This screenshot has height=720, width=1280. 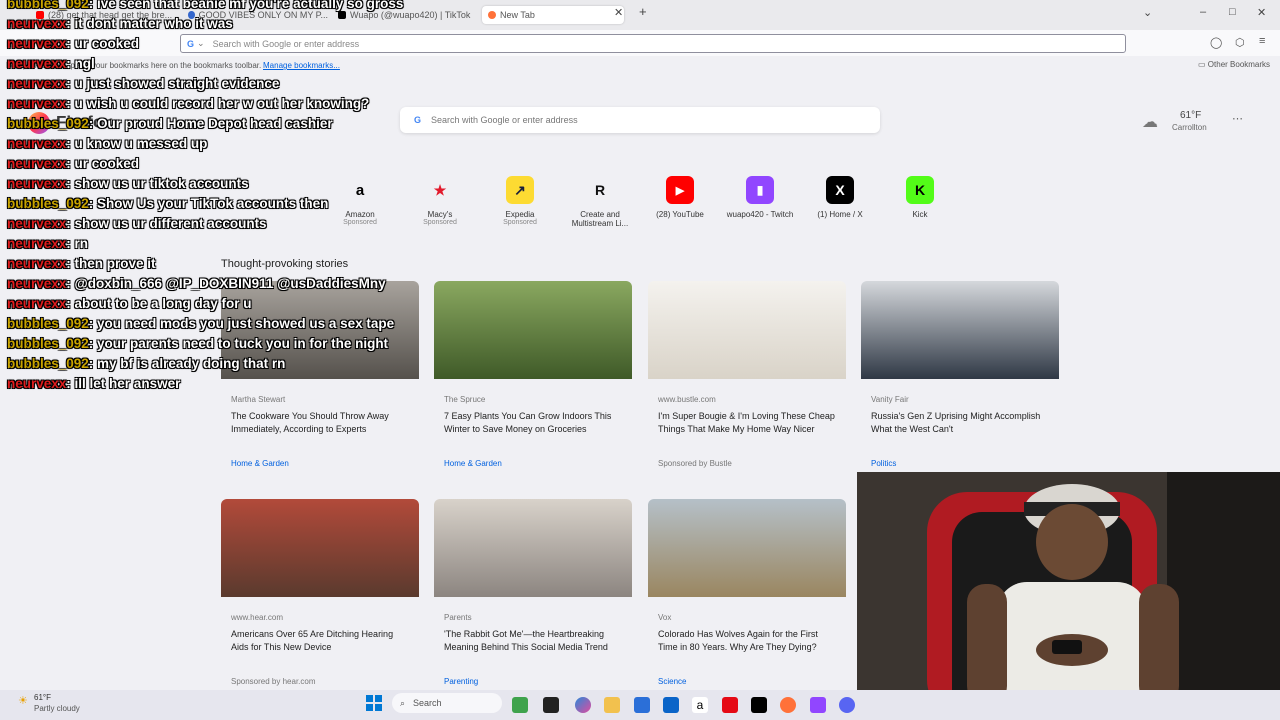 What do you see at coordinates (1202, 64) in the screenshot?
I see `folder-icon: ▭` at bounding box center [1202, 64].